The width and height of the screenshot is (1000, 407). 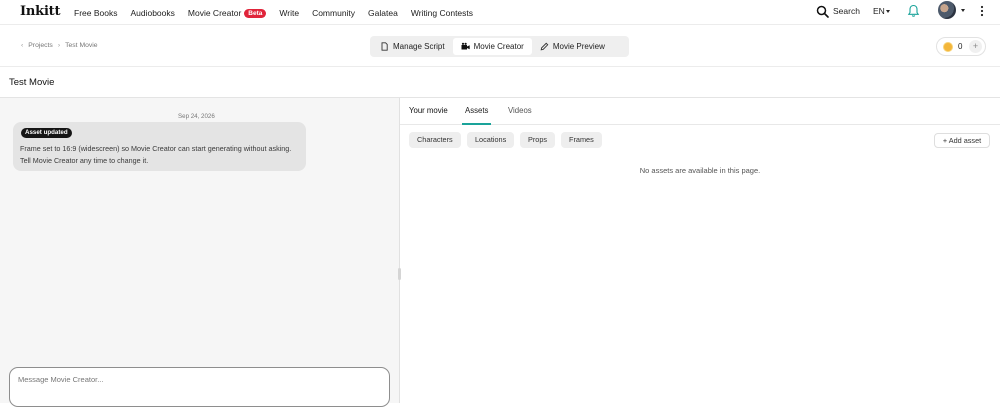 I want to click on tab-movie-creator-label: Movie Creator, so click(x=498, y=46).